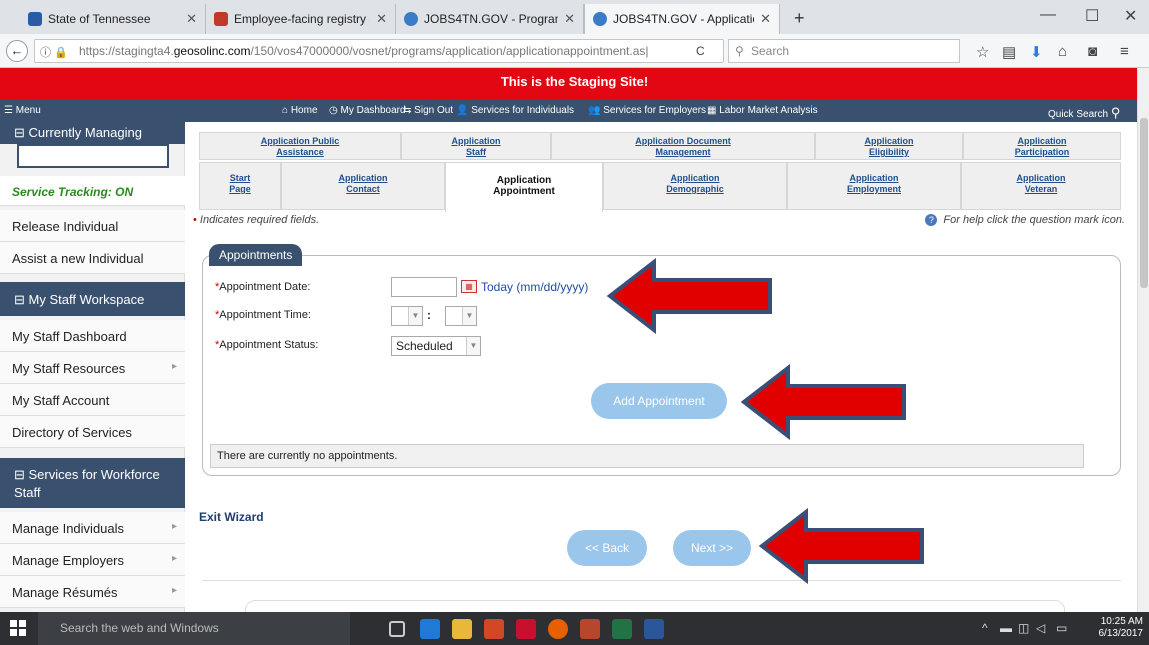 Image resolution: width=1149 pixels, height=645 pixels. I want to click on publisher-icon, so click(590, 629).